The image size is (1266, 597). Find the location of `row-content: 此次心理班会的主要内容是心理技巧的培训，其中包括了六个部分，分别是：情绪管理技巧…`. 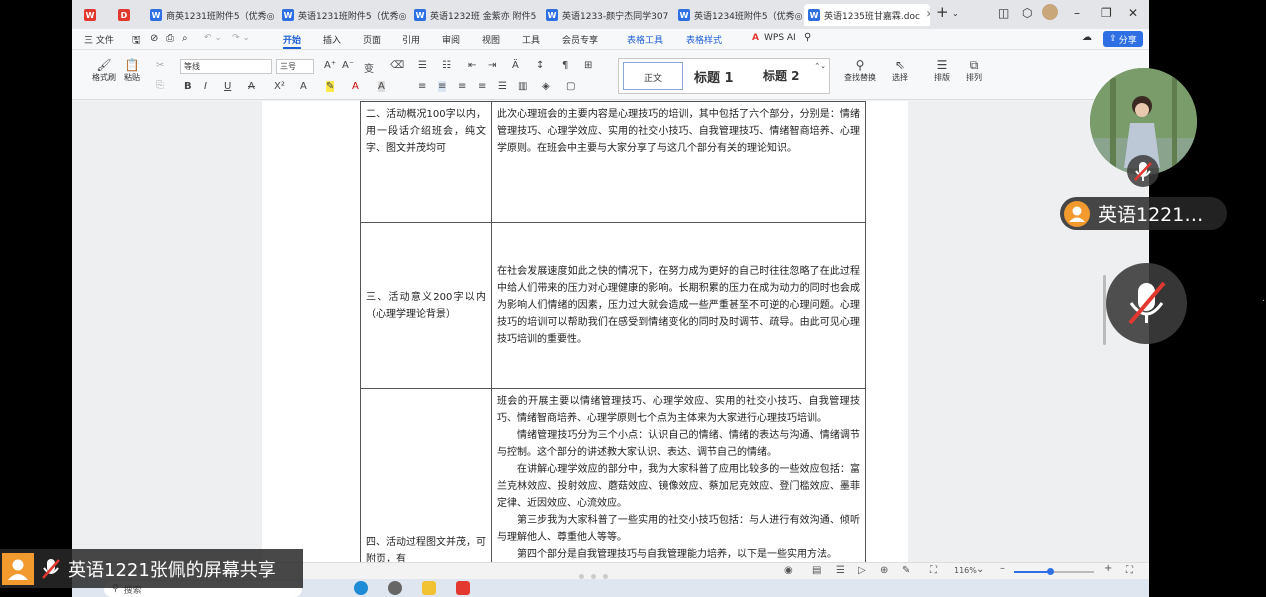

row-content: 此次心理班会的主要内容是心理技巧的培训，其中包括了六个部分，分别是：情绪管理技巧… is located at coordinates (678, 162).